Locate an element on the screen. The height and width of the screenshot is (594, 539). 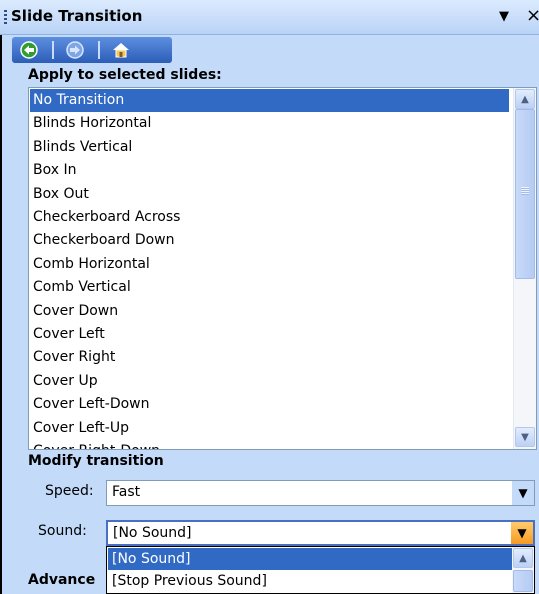
list-item: Checkerboard Down is located at coordinates (269, 240).